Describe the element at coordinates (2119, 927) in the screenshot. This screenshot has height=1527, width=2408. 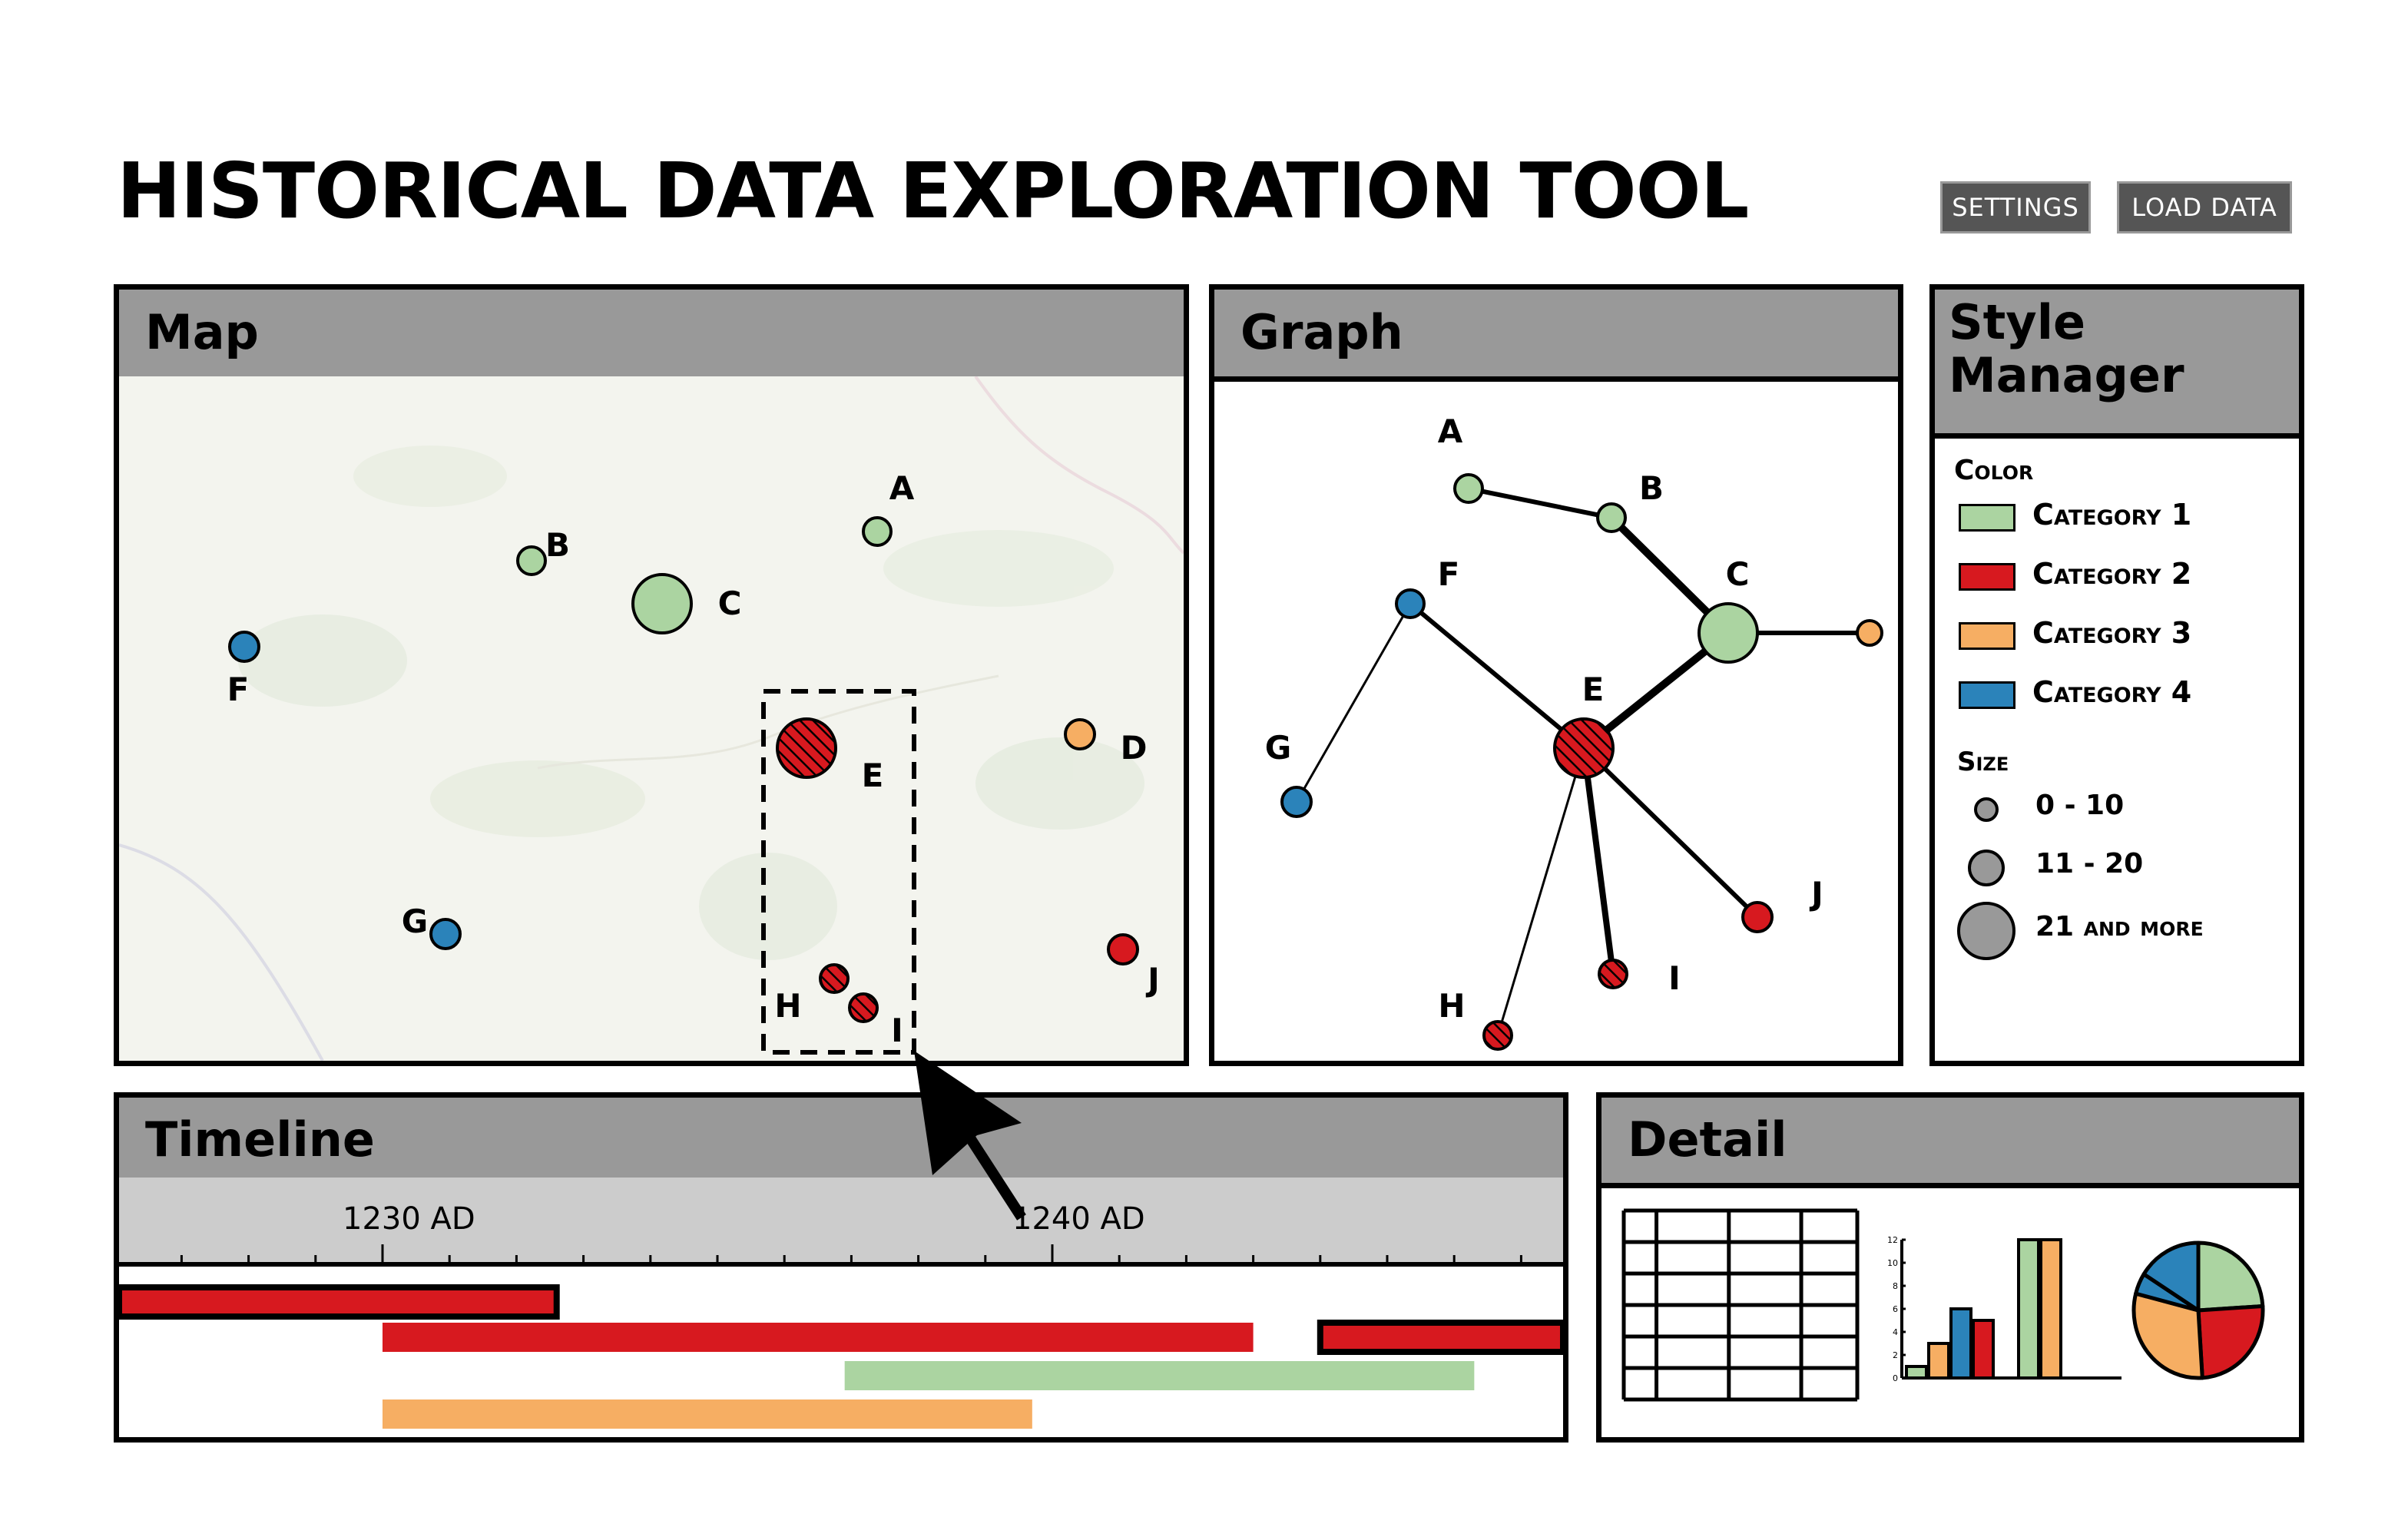
I see `size-3-label: 21 and more` at that location.